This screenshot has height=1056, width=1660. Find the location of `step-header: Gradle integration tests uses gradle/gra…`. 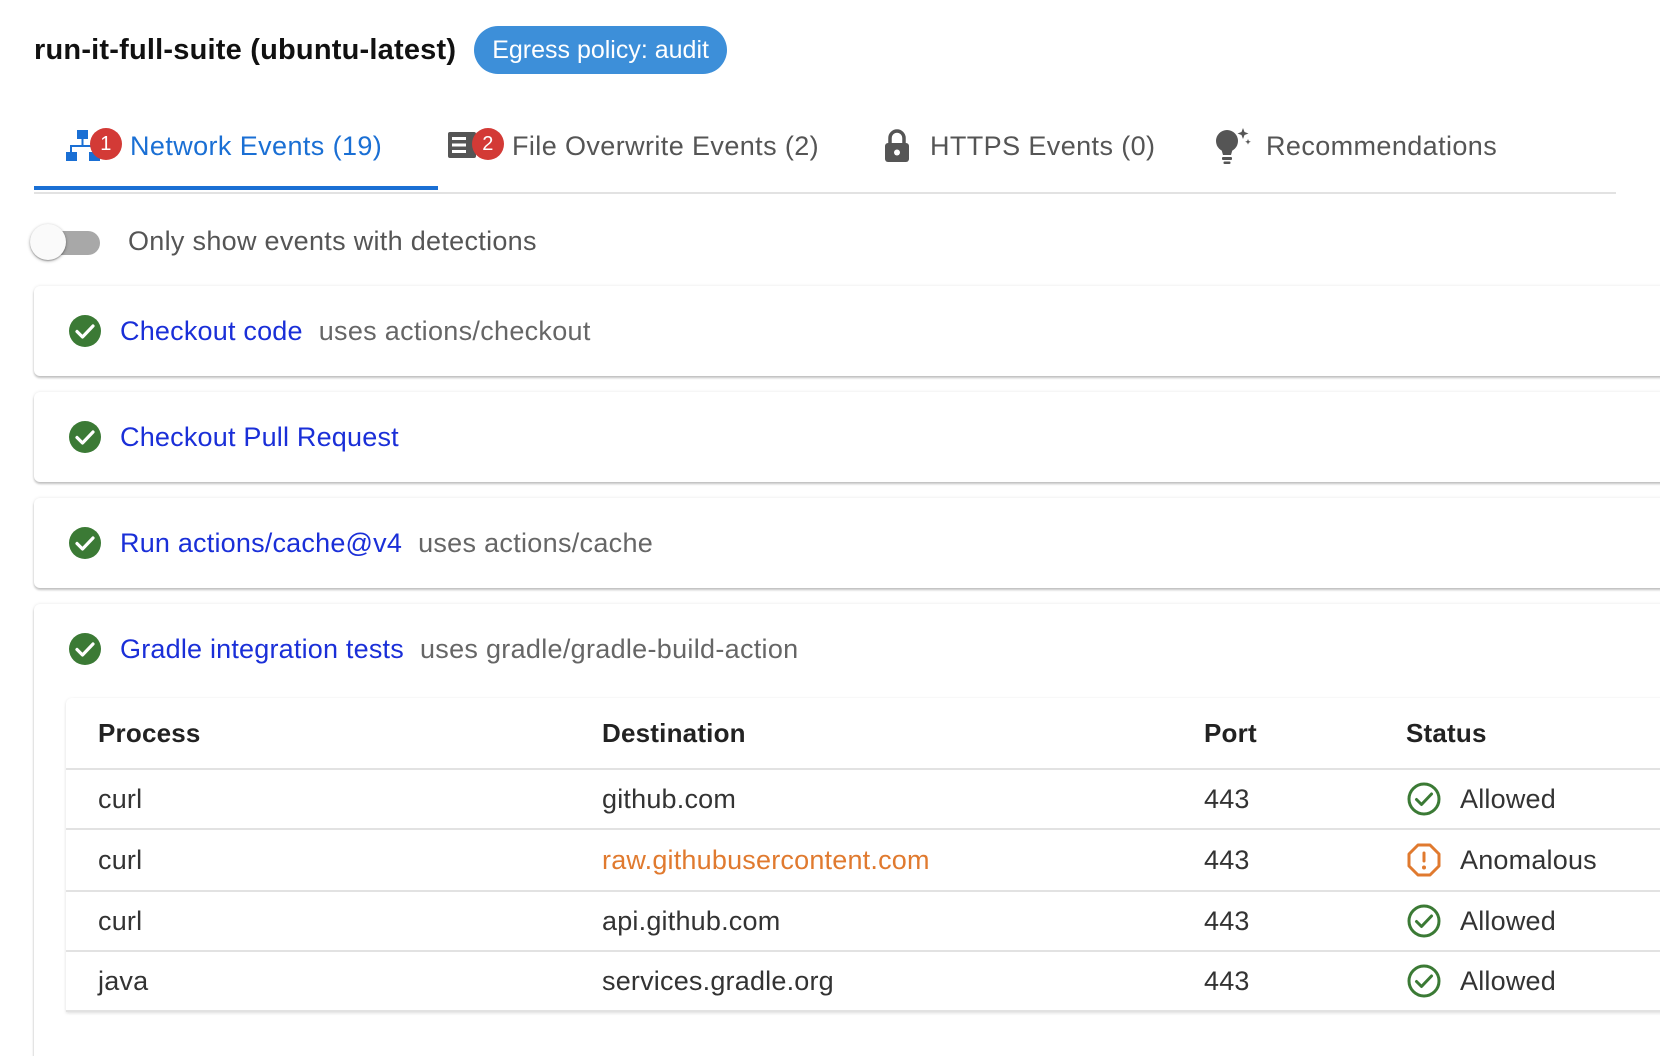

step-header: Gradle integration tests uses gradle/gra… is located at coordinates (433, 649).